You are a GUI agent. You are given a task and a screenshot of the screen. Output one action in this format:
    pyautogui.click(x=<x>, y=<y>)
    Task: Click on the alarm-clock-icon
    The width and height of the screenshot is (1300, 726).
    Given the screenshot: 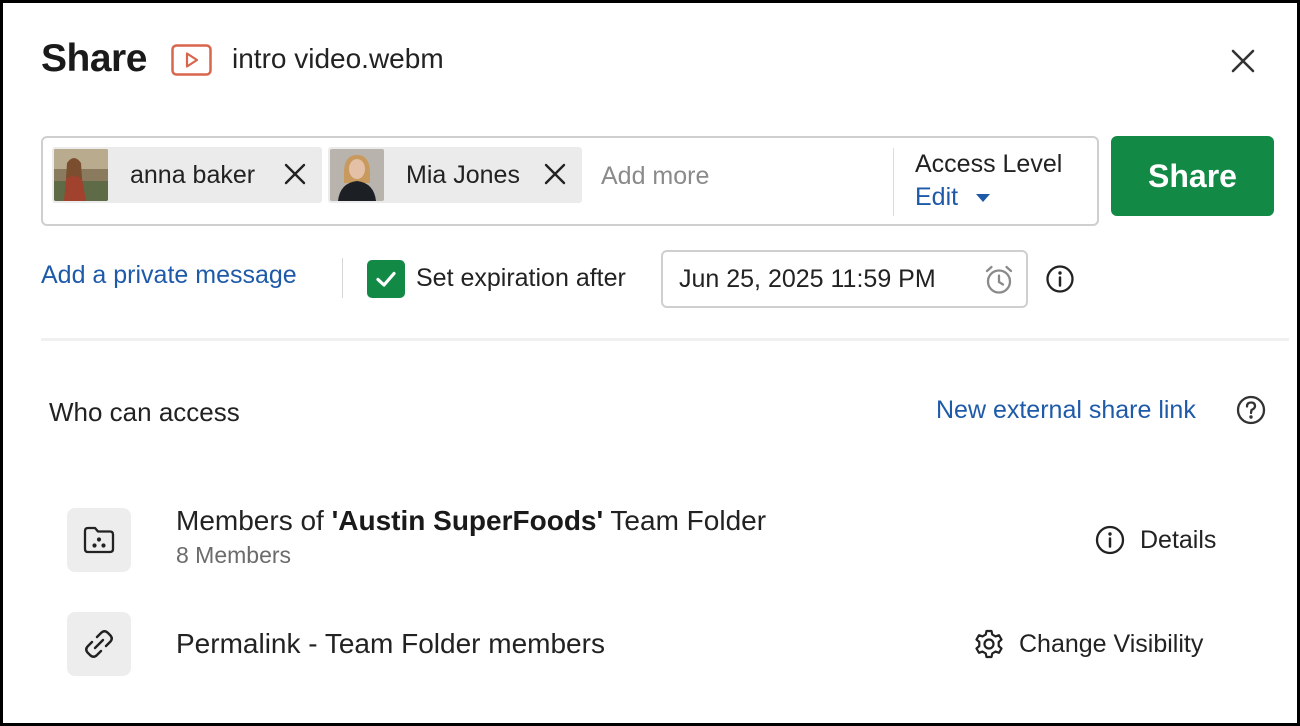 What is the action you would take?
    pyautogui.click(x=999, y=280)
    